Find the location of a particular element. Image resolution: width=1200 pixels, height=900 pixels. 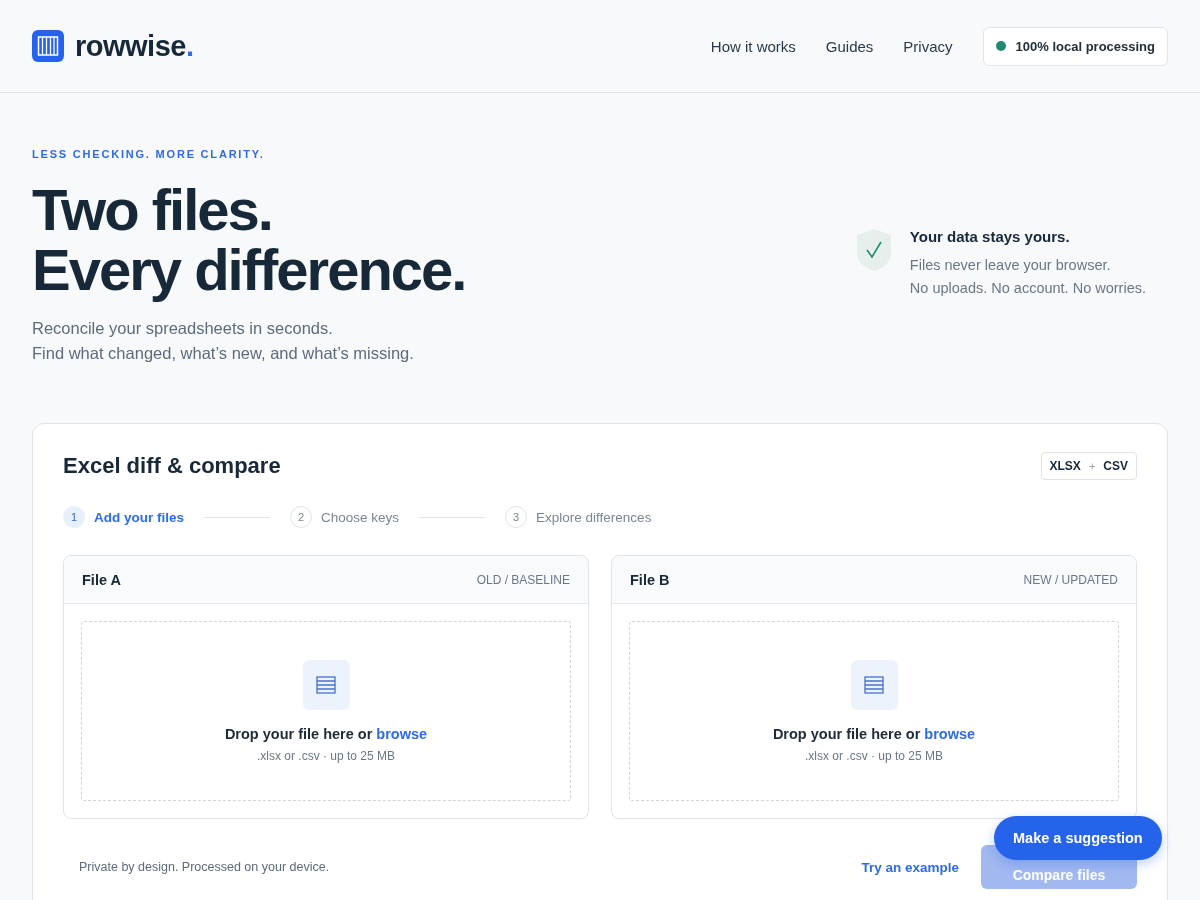

logo-icon is located at coordinates (48, 46).